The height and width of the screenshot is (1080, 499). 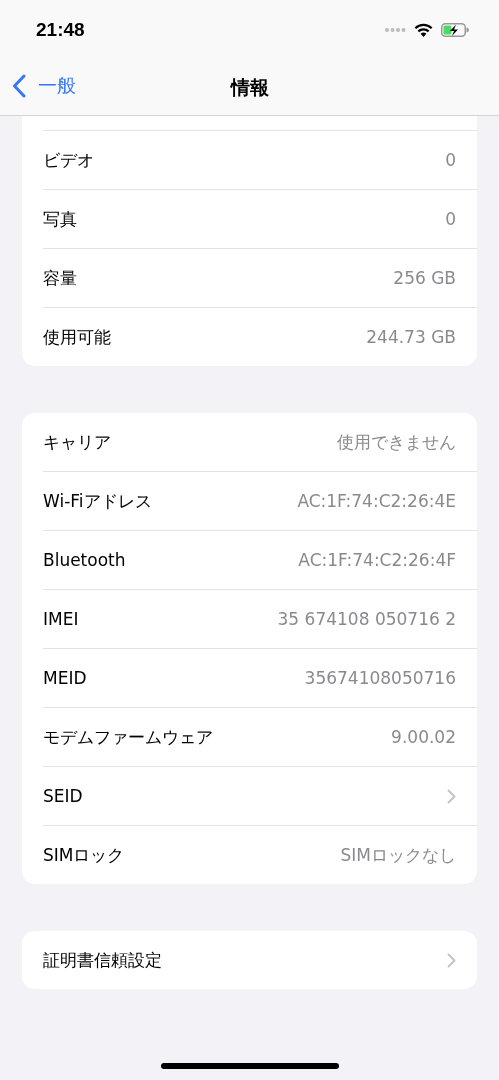 What do you see at coordinates (19, 86) in the screenshot?
I see `back-chevron-icon` at bounding box center [19, 86].